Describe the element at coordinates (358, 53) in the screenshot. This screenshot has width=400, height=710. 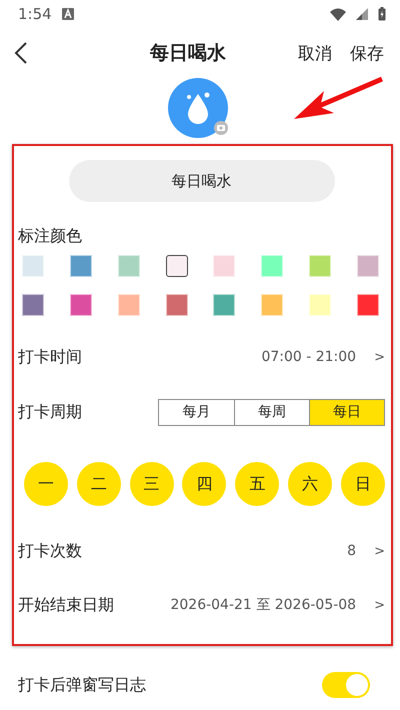
I see `header-action: 保存` at that location.